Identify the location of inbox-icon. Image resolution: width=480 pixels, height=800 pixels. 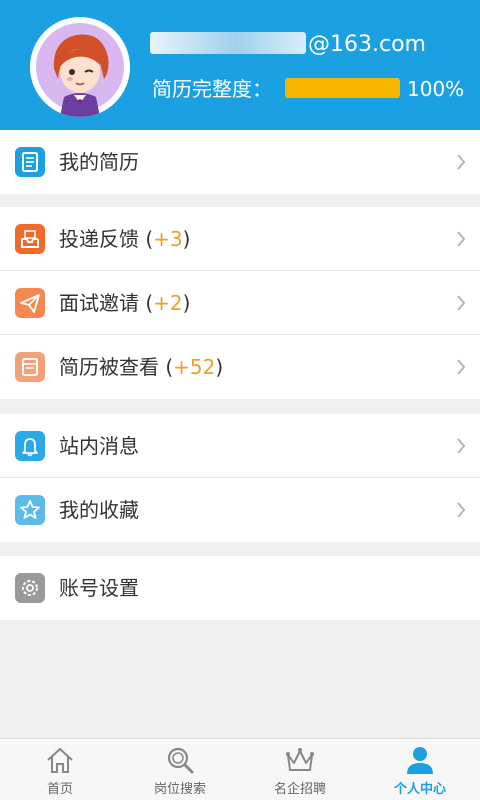
(30, 239).